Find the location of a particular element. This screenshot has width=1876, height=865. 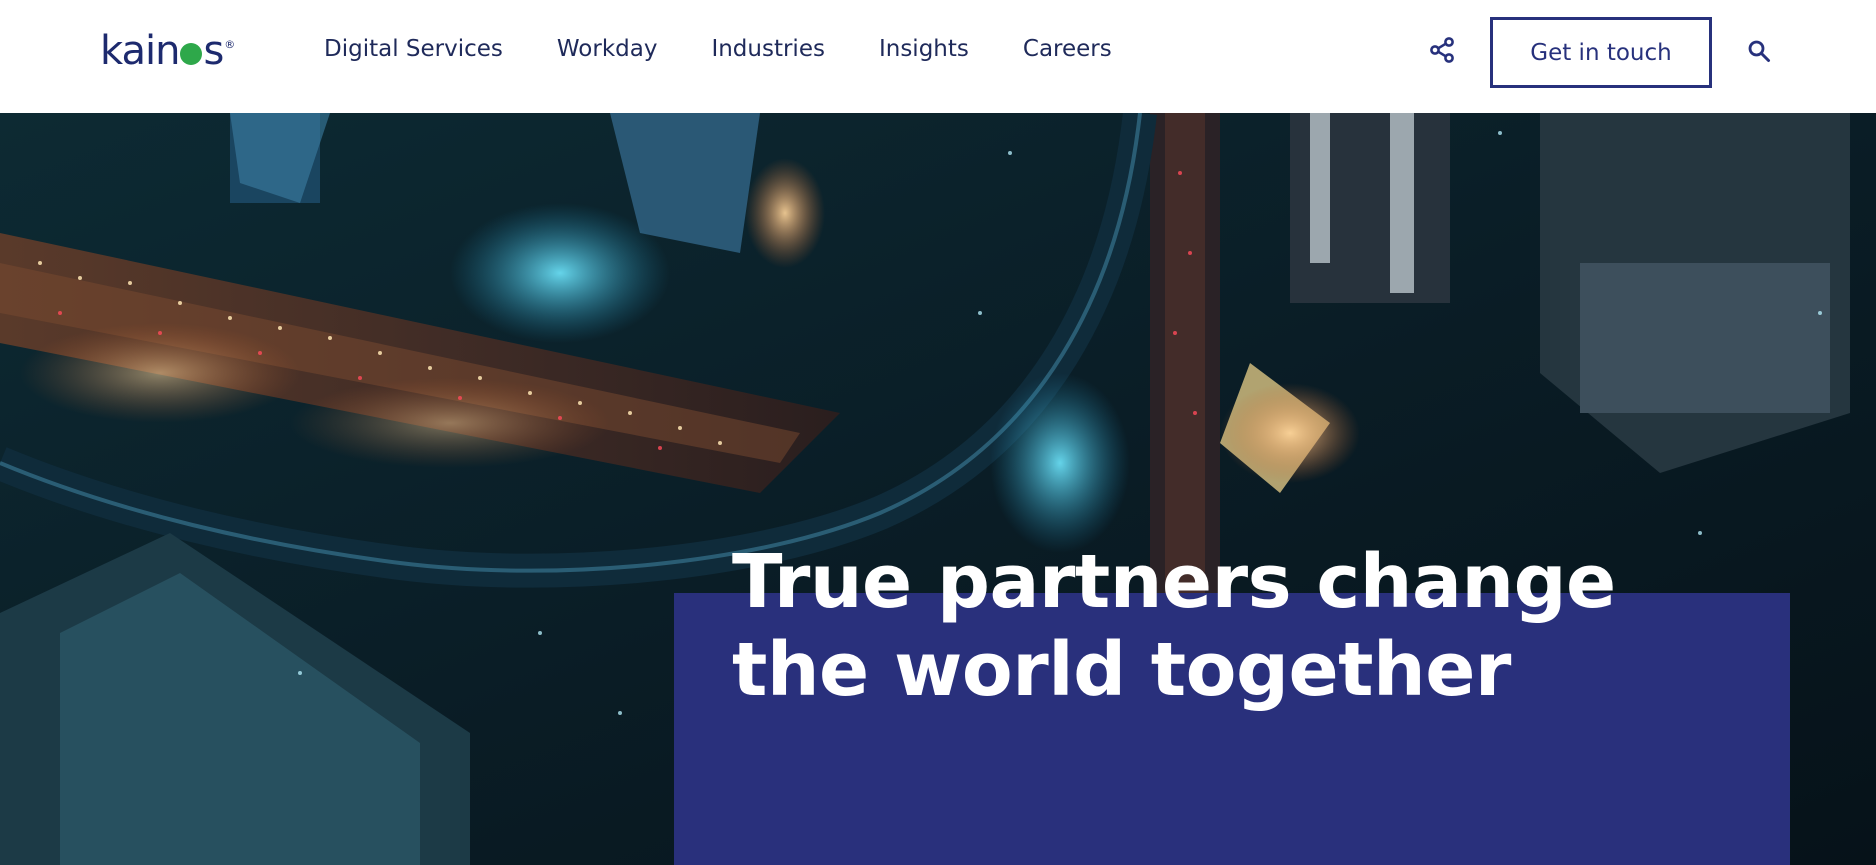

nav-item-industries: Industries is located at coordinates (768, 49).